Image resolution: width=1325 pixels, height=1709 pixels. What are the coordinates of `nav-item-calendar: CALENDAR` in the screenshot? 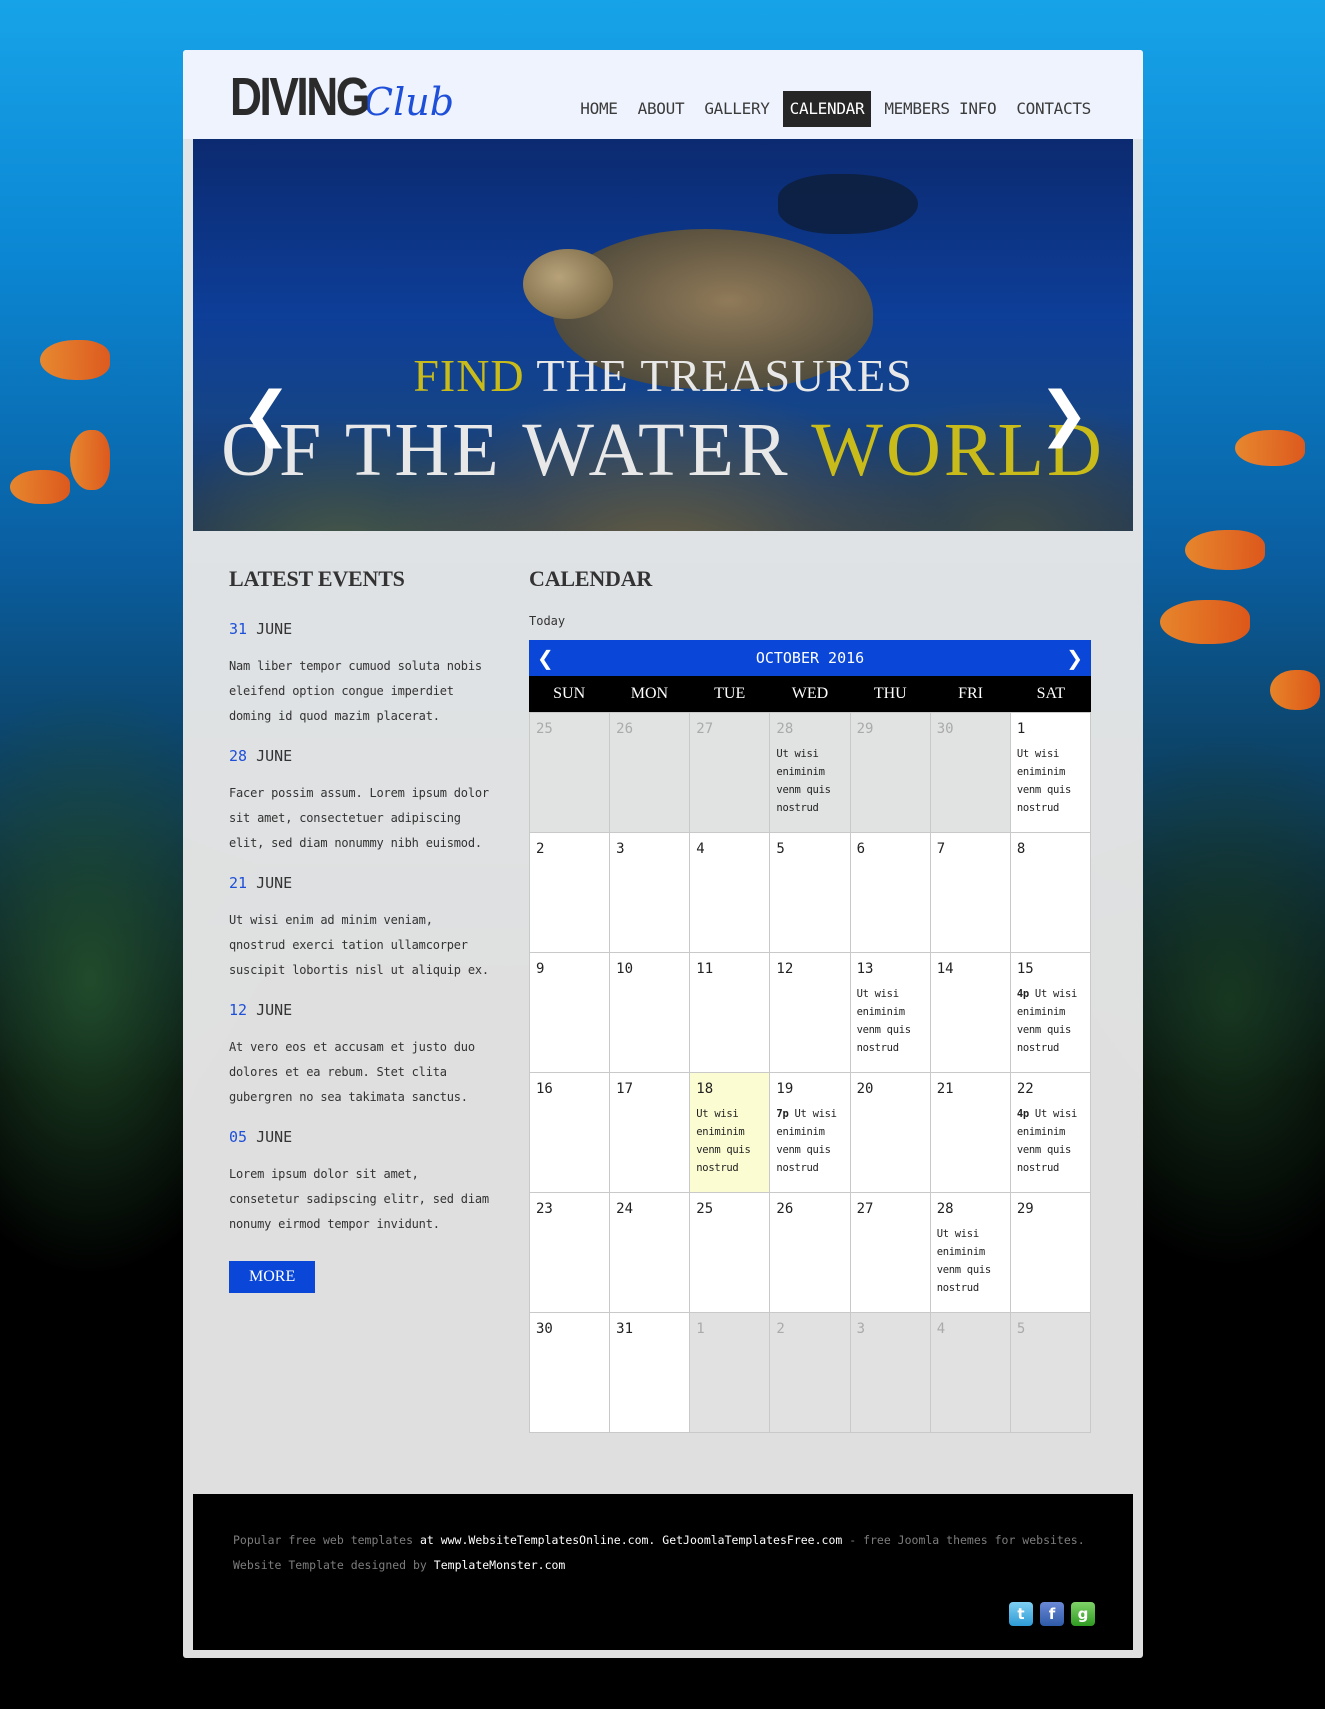 It's located at (827, 109).